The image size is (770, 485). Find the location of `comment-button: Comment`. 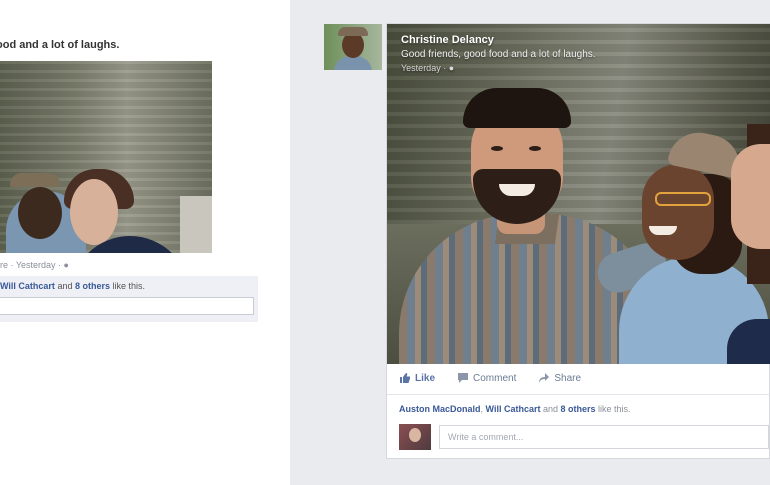

comment-button: Comment is located at coordinates (486, 378).